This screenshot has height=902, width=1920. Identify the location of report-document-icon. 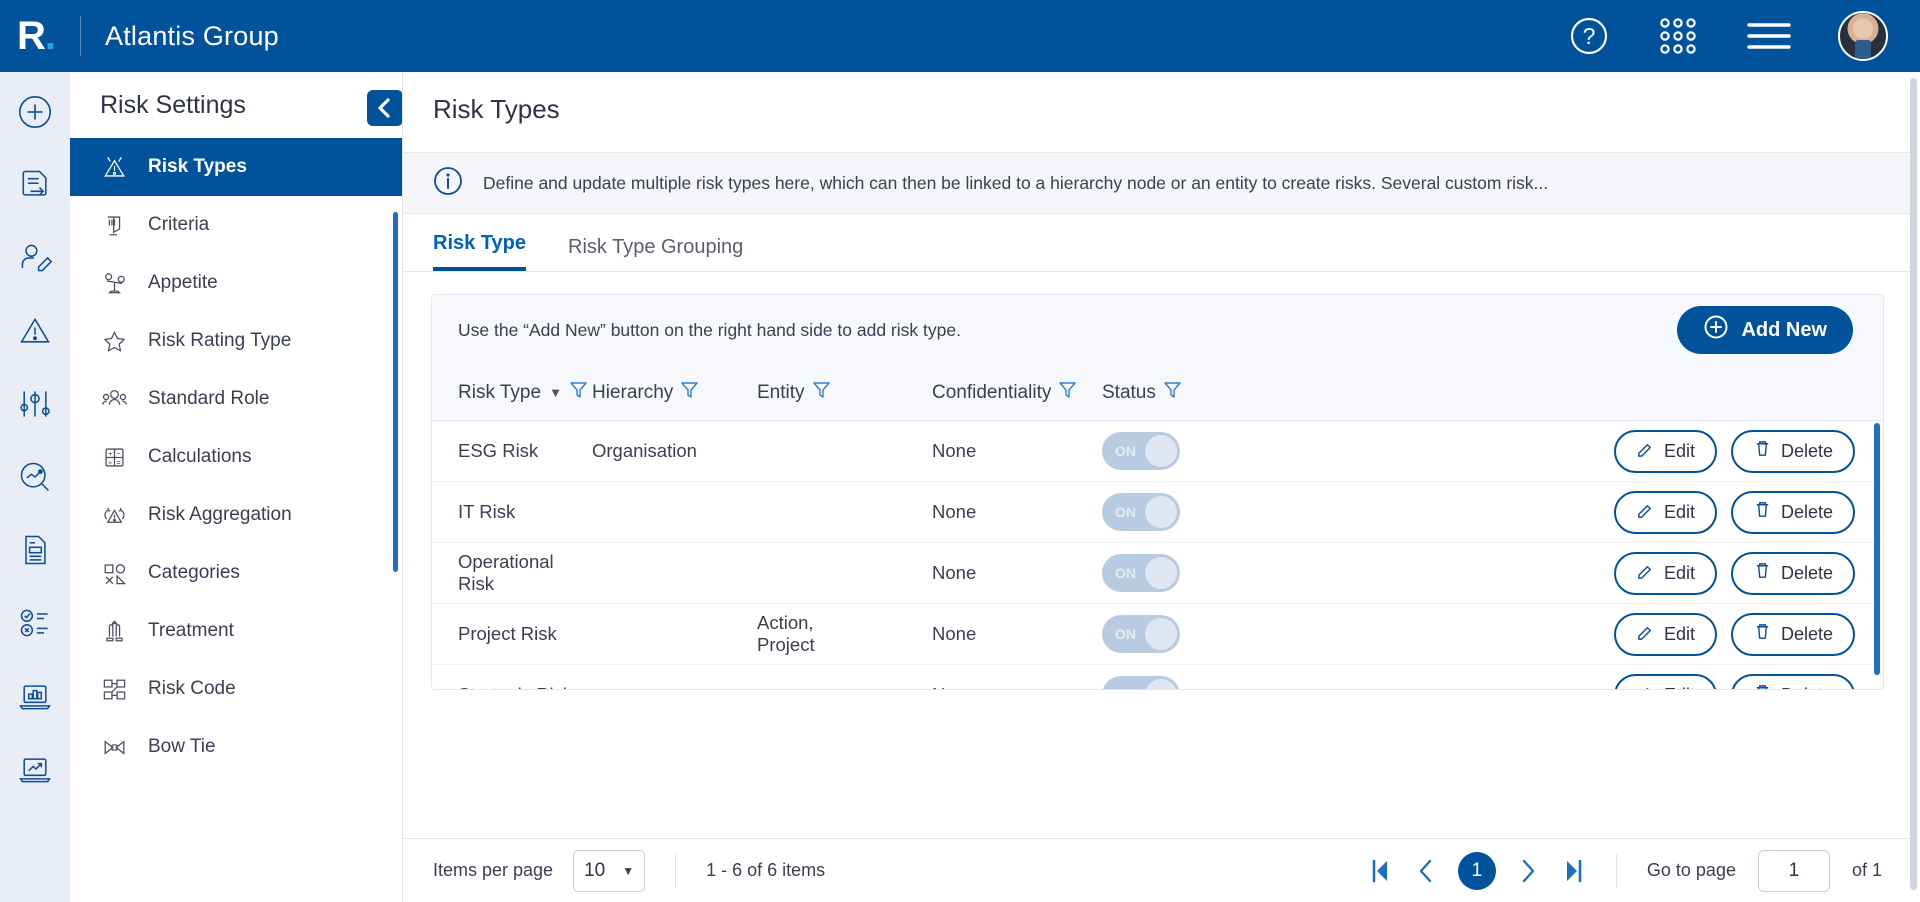
(35, 550).